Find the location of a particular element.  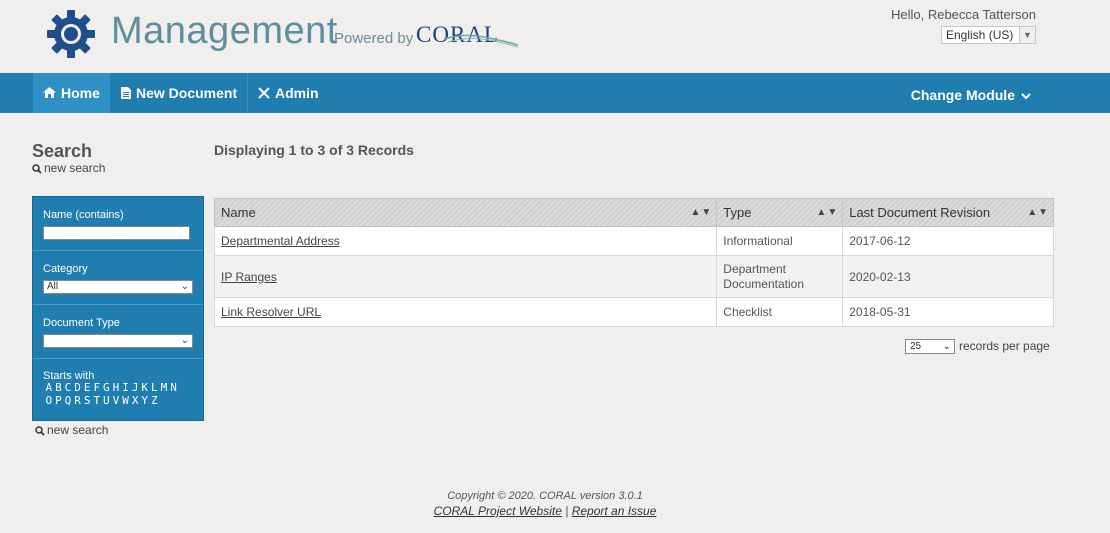

letter-link-a: A is located at coordinates (49, 387).